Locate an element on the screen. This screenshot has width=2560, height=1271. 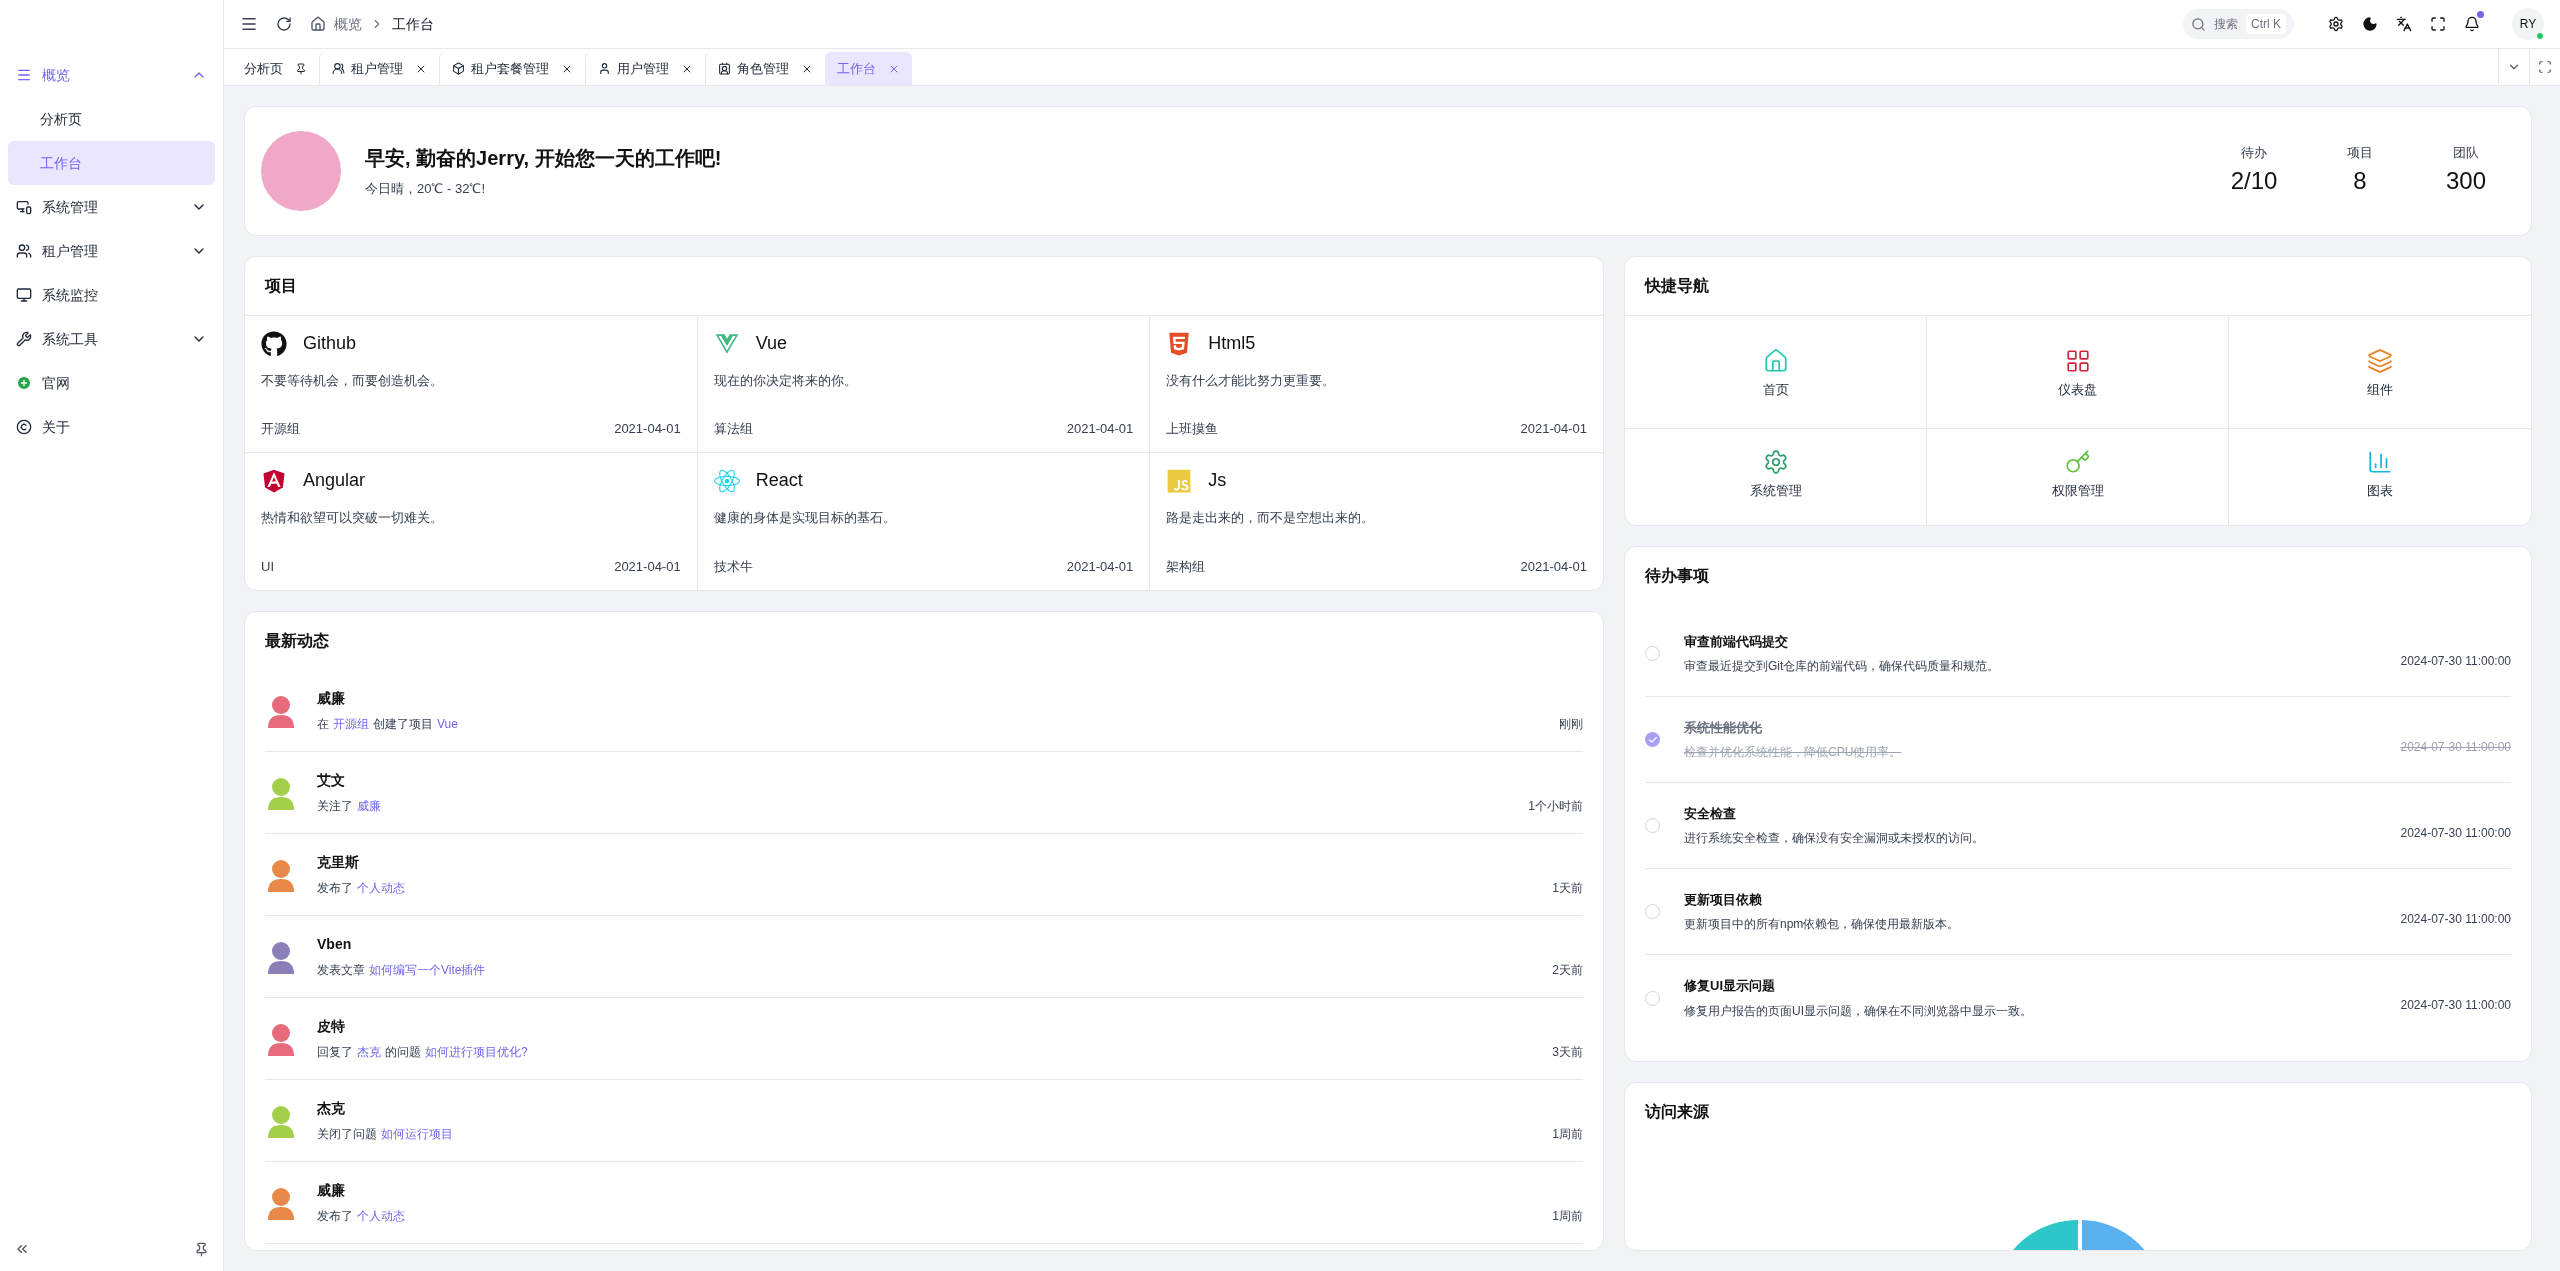
sidebar-item: 系统管理 is located at coordinates (111, 207).